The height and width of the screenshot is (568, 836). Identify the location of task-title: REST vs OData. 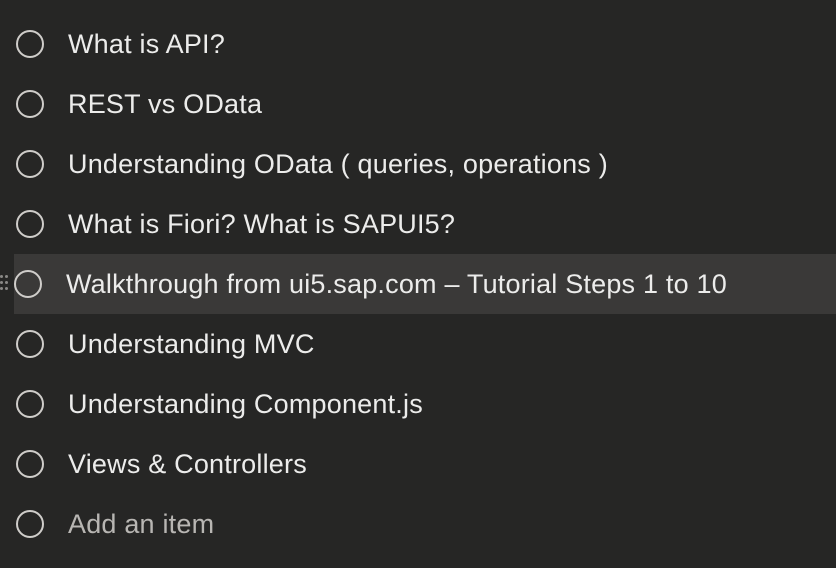
(165, 104).